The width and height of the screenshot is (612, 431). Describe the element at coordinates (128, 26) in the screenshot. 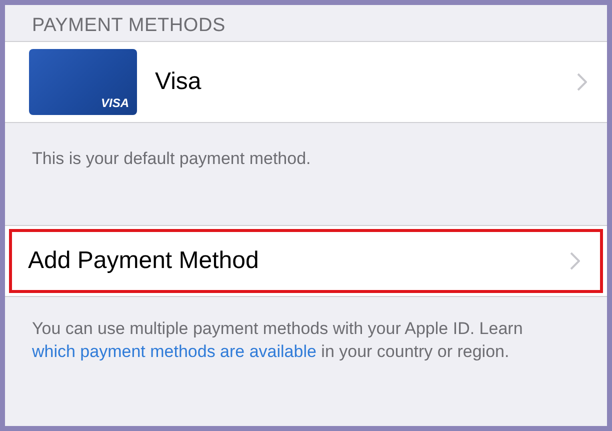

I see `section-header: PAYMENT METHODS` at that location.